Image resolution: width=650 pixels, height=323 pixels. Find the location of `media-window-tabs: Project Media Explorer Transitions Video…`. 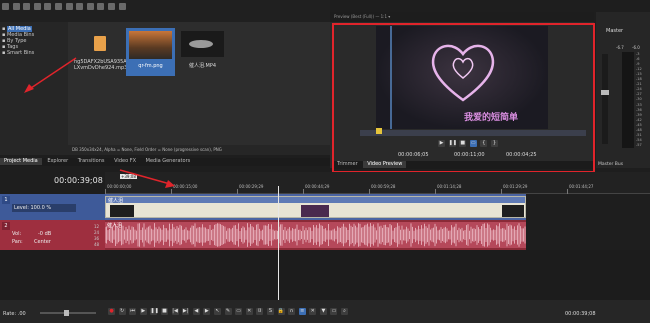

media-window-tabs: Project Media Explorer Transitions Video… is located at coordinates (165, 162).